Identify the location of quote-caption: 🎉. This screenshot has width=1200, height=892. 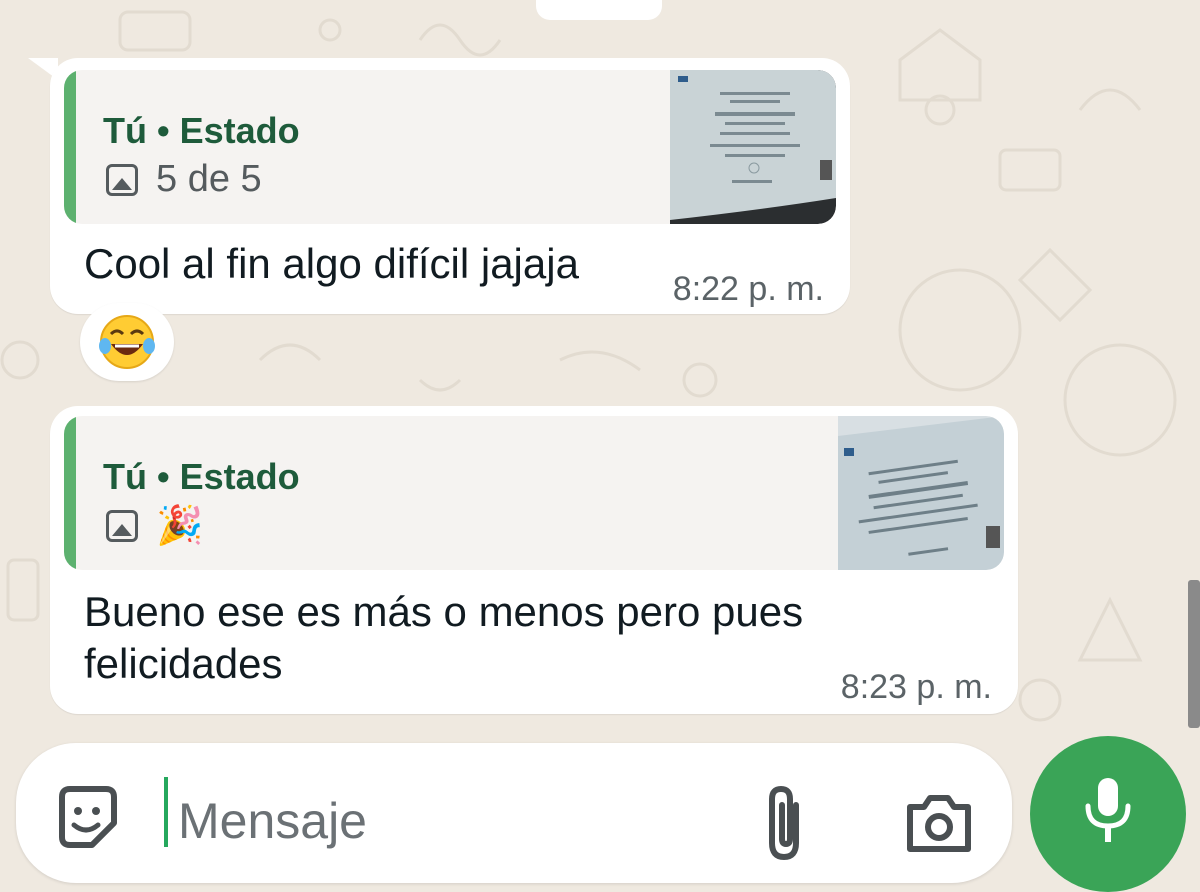
(180, 526).